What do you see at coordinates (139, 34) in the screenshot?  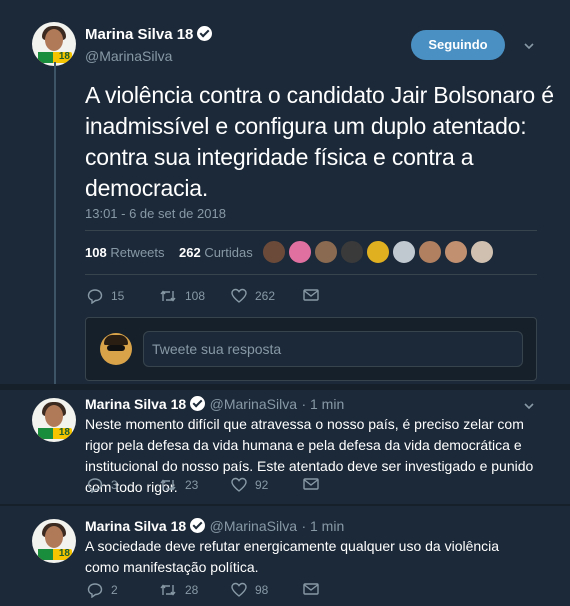 I see `author-name: Marina Silva 18` at bounding box center [139, 34].